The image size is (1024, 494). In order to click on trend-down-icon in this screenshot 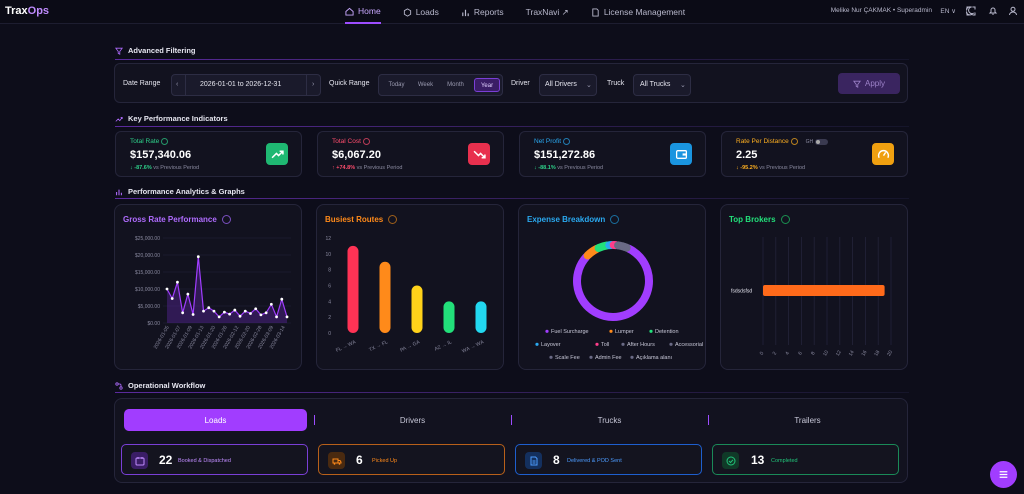, I will do `click(479, 154)`.